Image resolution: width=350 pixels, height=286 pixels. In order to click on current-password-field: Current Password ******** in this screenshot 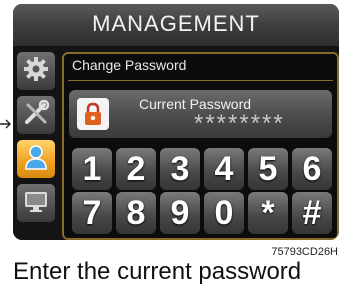, I will do `click(200, 114)`.